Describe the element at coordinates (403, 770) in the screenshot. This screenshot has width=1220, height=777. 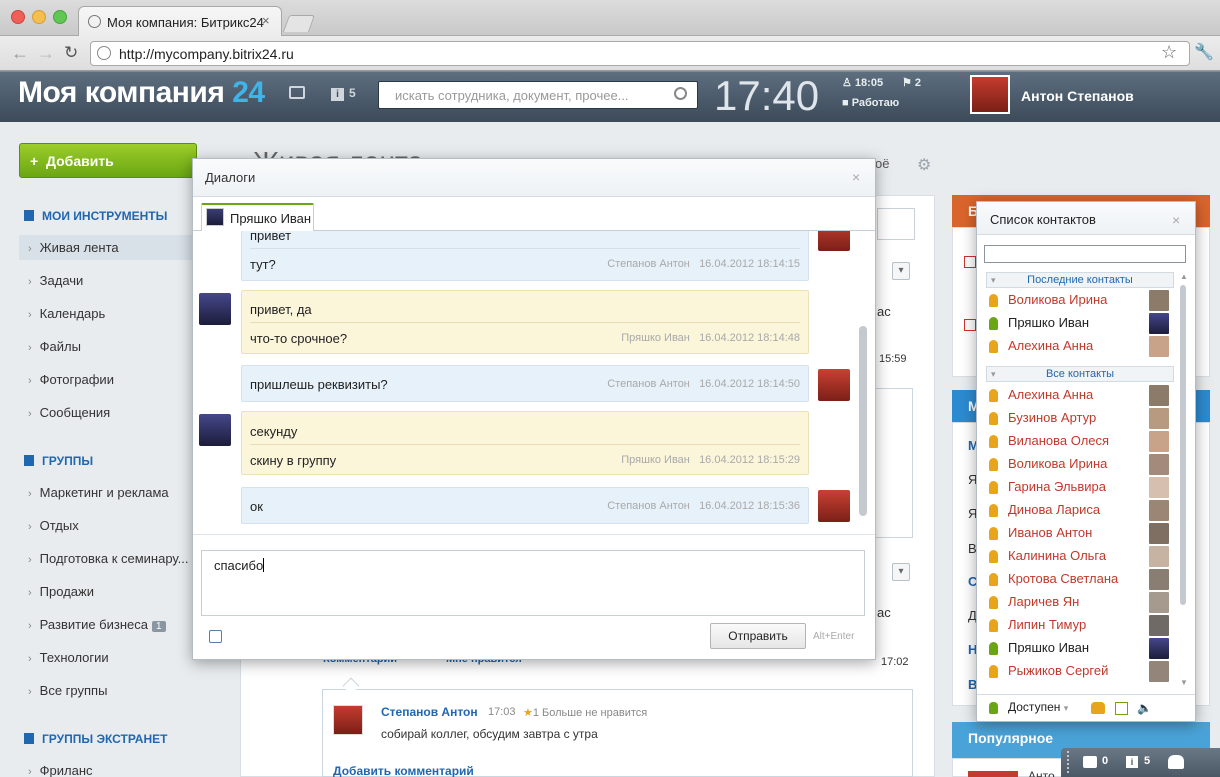
I see `add-comment-link: Добавить комментарий` at that location.